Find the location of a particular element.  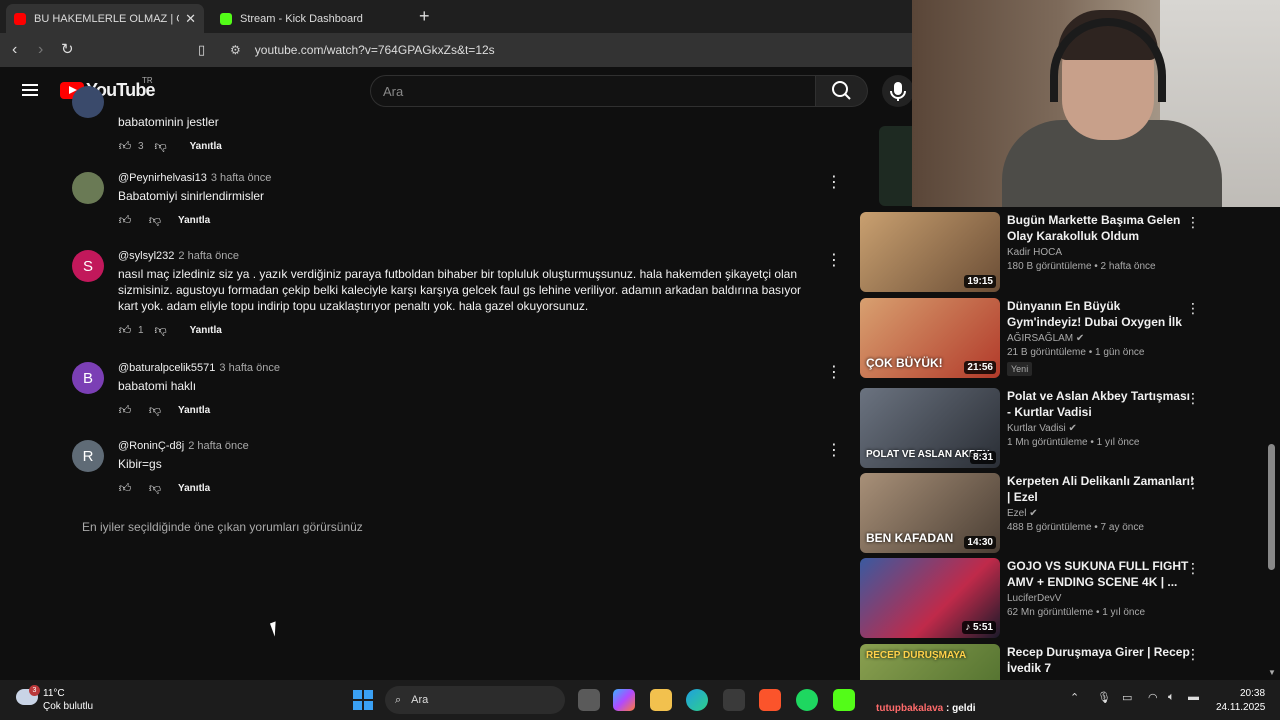

tab-youtube: BU HAKEMLERLE OLMAZ | GALA ✕ is located at coordinates (105, 18).